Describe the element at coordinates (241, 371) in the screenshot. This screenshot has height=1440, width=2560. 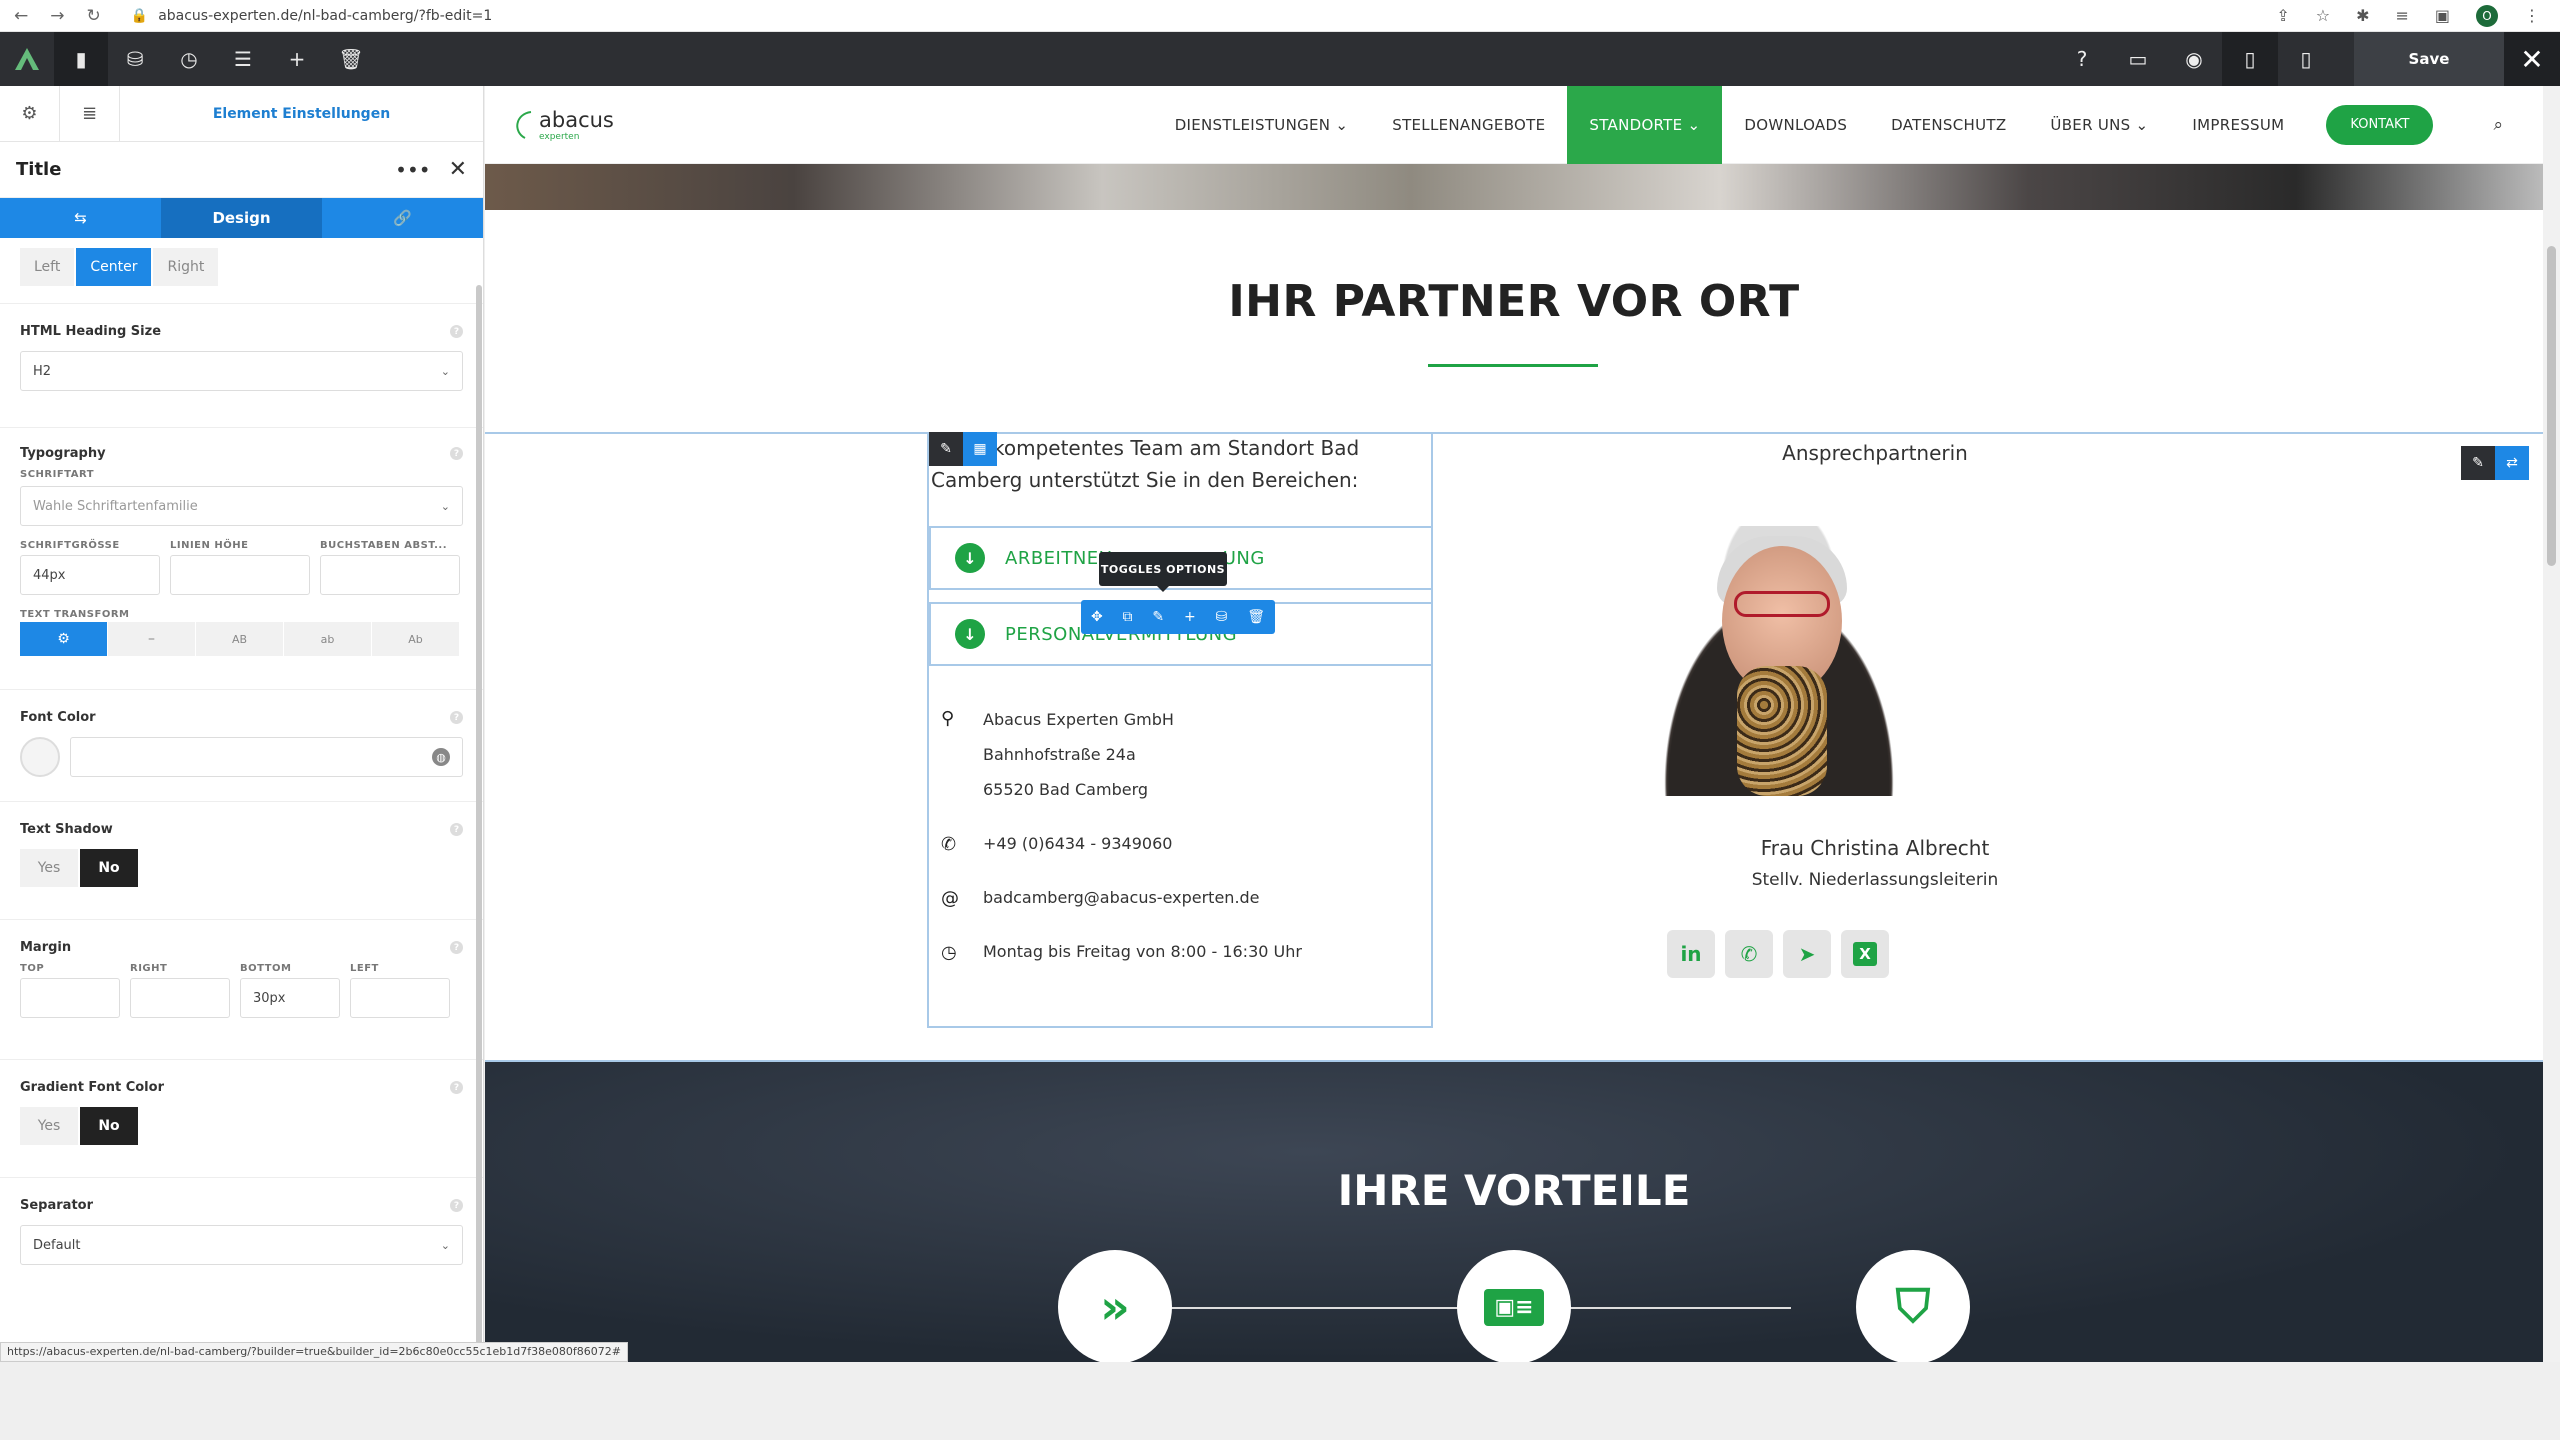
I see `heading-size-select: H2 ⌄` at that location.